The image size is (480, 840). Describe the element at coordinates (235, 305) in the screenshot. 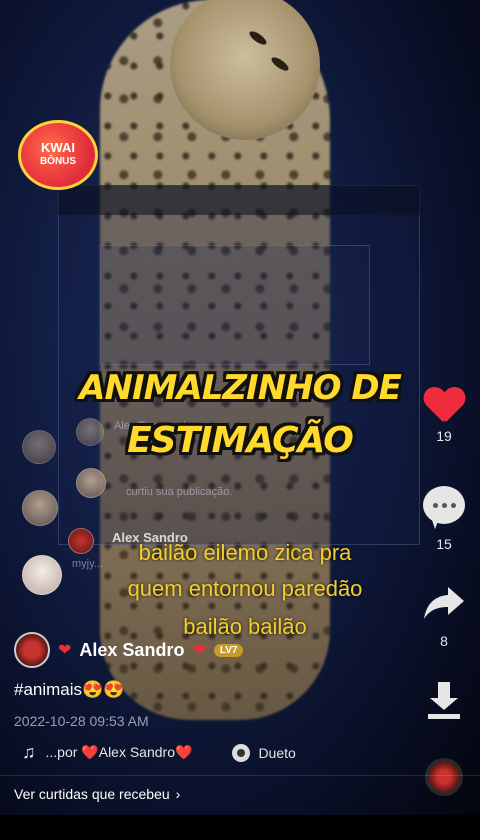

I see `embedded-inner-frame` at that location.